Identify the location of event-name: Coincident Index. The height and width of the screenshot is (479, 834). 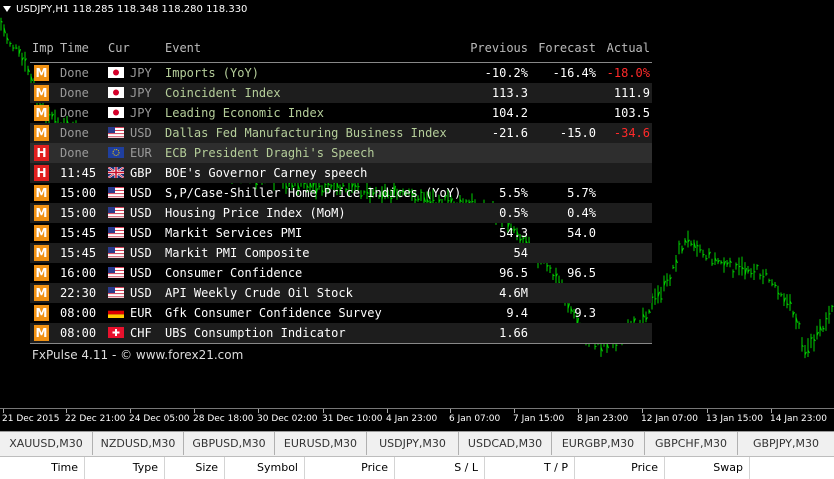
(223, 93).